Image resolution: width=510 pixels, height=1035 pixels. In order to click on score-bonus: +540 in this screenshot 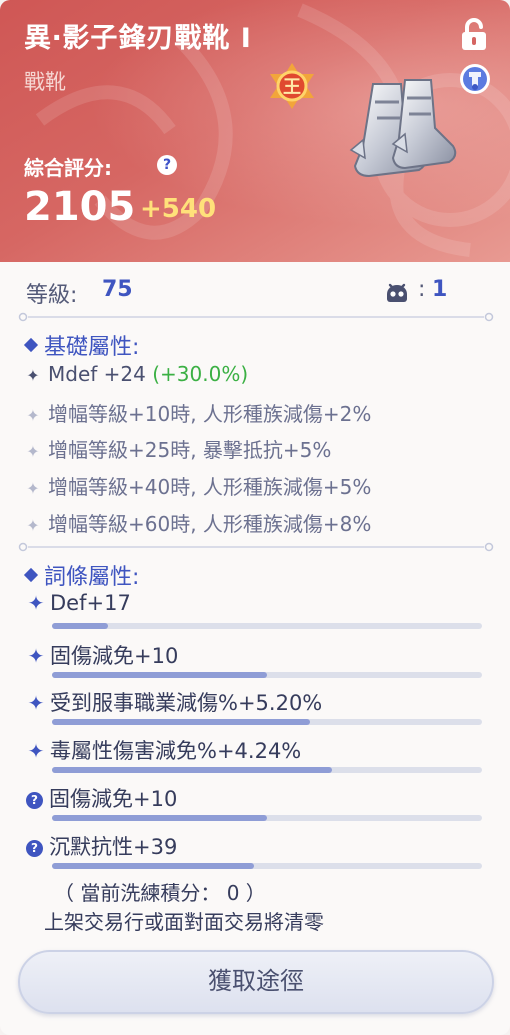, I will do `click(178, 209)`.